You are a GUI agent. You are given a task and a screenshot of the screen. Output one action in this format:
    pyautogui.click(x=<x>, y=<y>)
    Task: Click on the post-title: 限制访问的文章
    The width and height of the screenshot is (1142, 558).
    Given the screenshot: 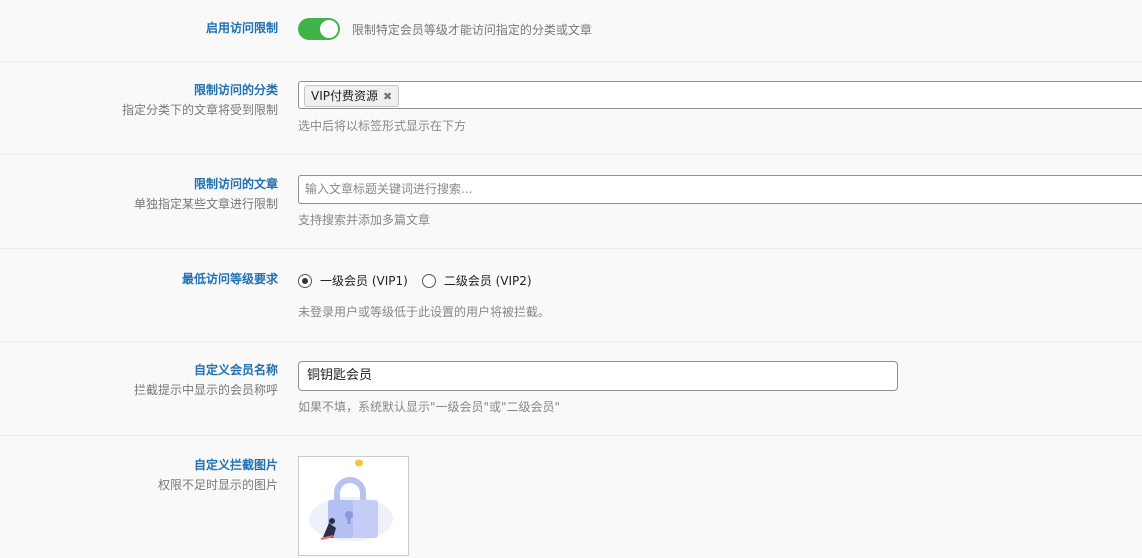 What is the action you would take?
    pyautogui.click(x=235, y=184)
    